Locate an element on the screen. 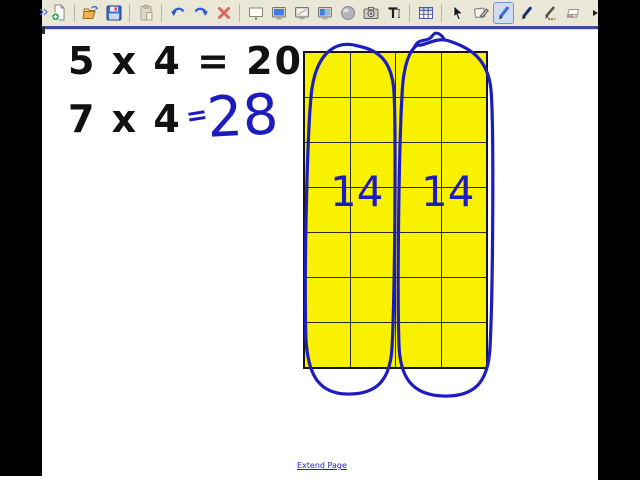 This screenshot has width=640, height=480. ball-icon is located at coordinates (347, 13).